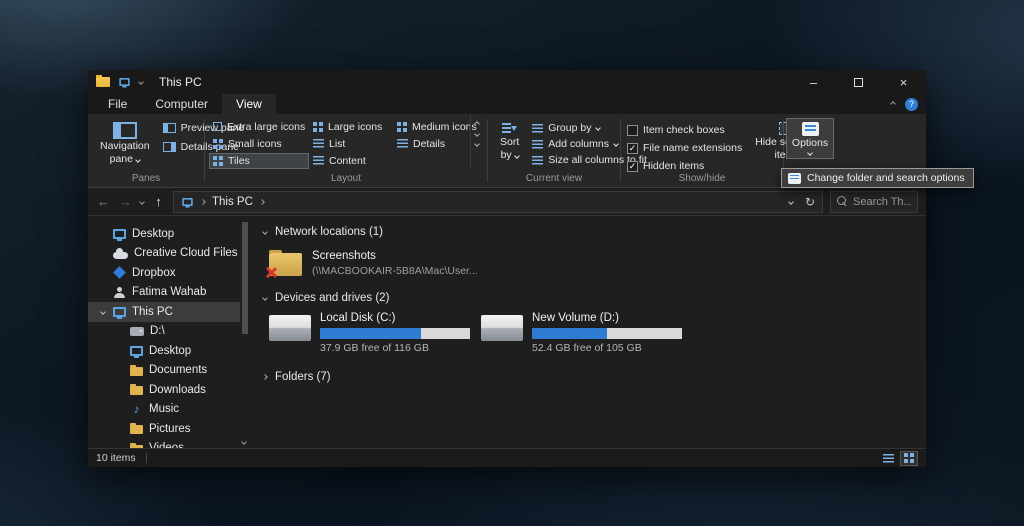 The image size is (1024, 526). What do you see at coordinates (594, 377) in the screenshot?
I see `group-header-folders: Folders (7)` at bounding box center [594, 377].